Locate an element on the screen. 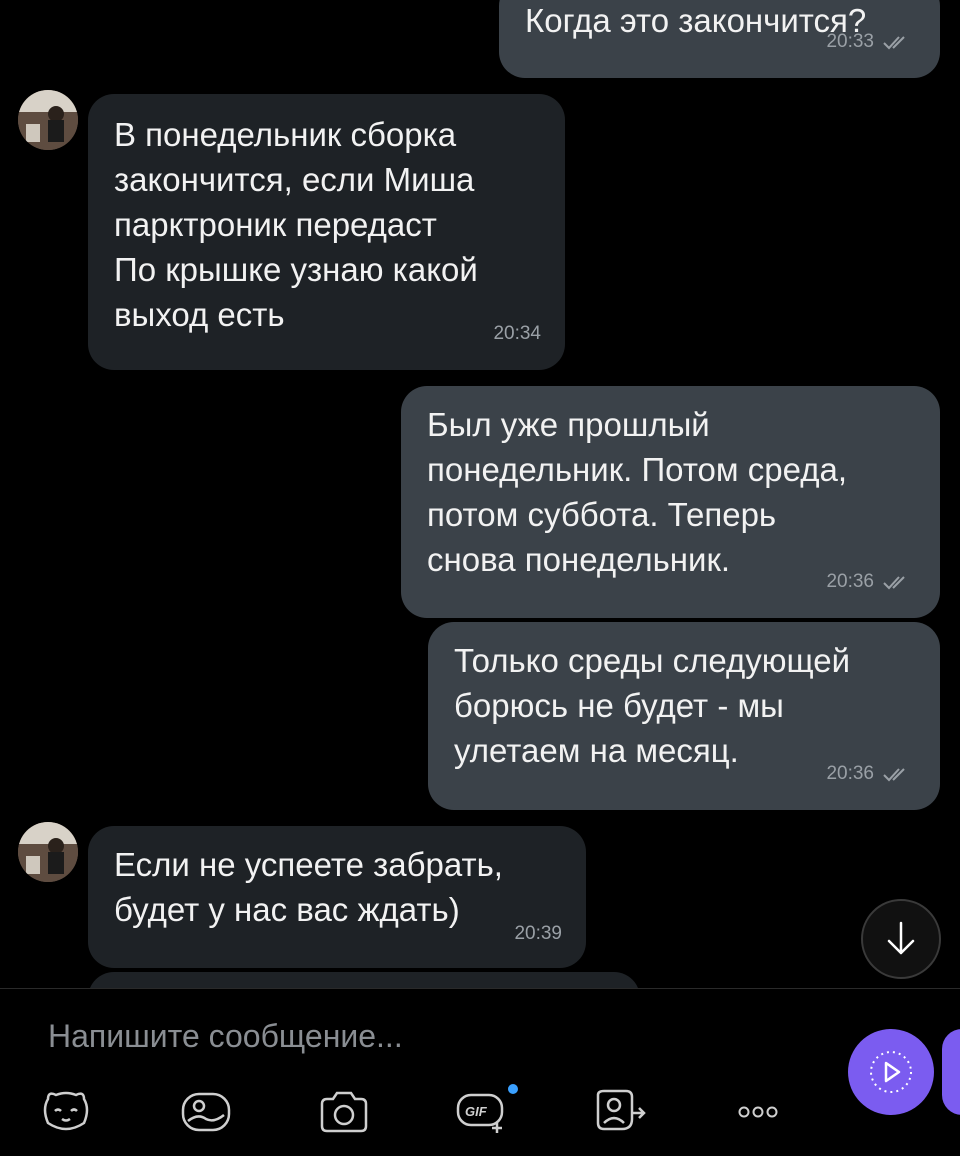  message-input is located at coordinates (428, 1036).